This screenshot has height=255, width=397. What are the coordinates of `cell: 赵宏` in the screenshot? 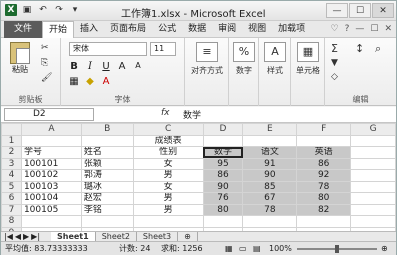 It's located at (107, 198).